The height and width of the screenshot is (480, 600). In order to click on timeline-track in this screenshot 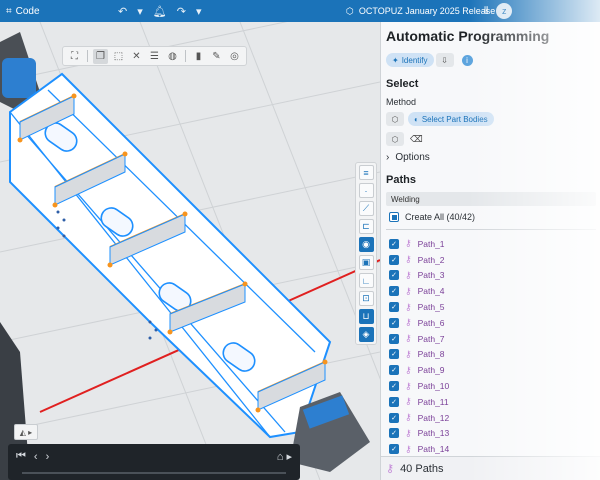, I will do `click(154, 473)`.